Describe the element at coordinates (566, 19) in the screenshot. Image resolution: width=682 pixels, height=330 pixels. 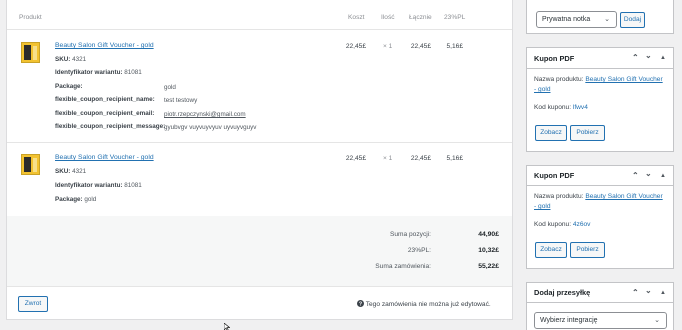
I see `note-type-value: Prywatna notka` at that location.